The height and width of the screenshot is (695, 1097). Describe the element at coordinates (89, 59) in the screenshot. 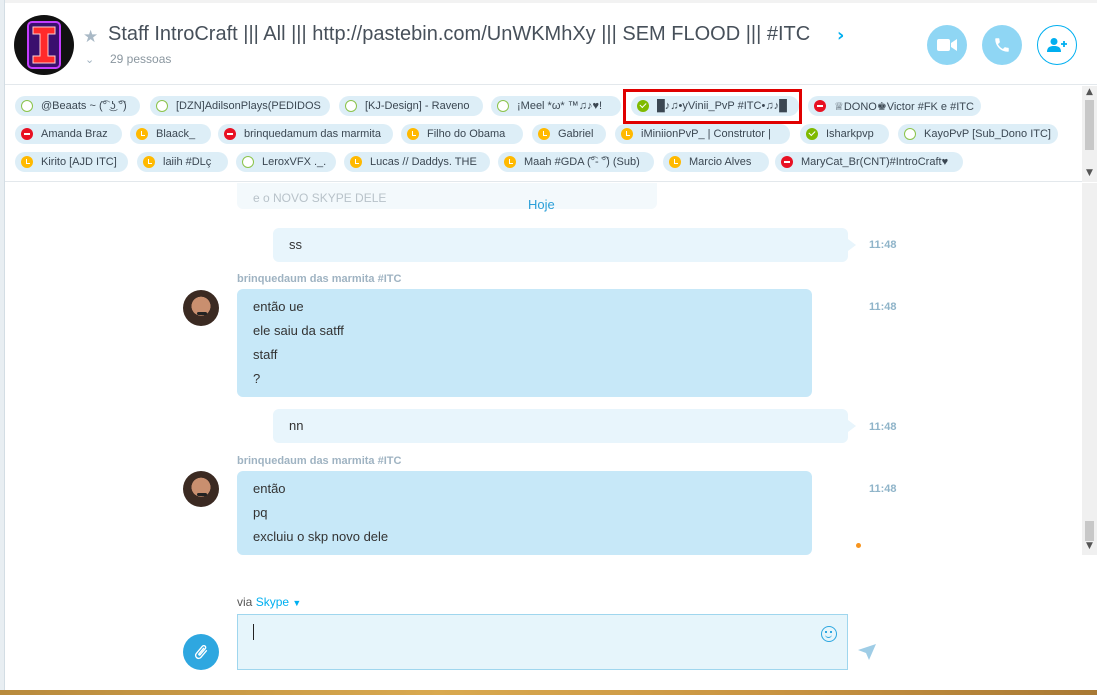

I see `chevron-down-icon: ⌄` at that location.